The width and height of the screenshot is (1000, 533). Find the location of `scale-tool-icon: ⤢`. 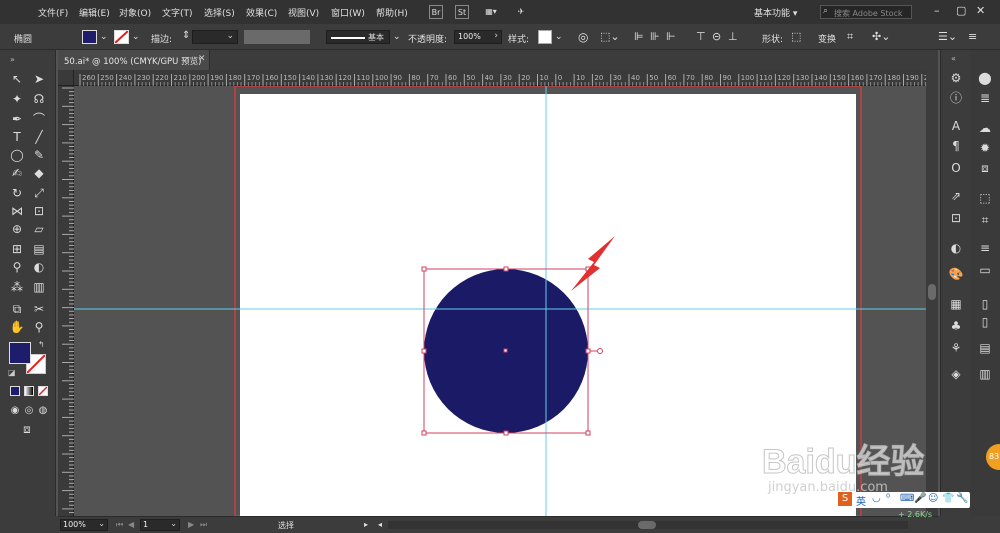

scale-tool-icon: ⤢ is located at coordinates (39, 193).